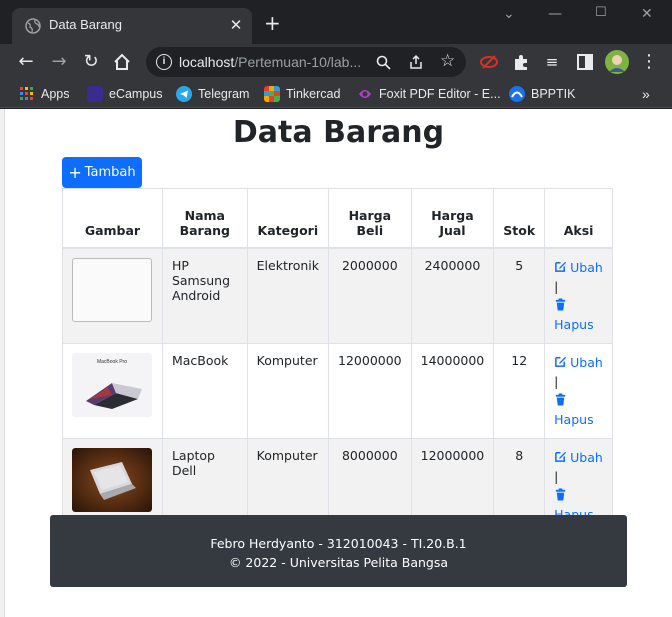 The height and width of the screenshot is (617, 672). Describe the element at coordinates (452, 295) in the screenshot. I see `cell-harga-jual: 2400000` at that location.